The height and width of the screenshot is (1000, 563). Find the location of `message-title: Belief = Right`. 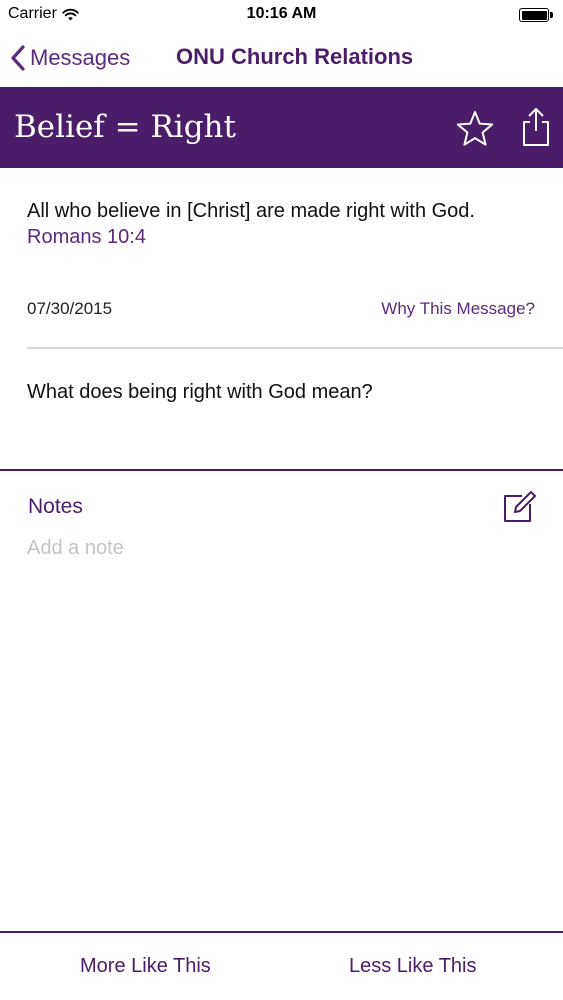

message-title: Belief = Right is located at coordinates (125, 127).